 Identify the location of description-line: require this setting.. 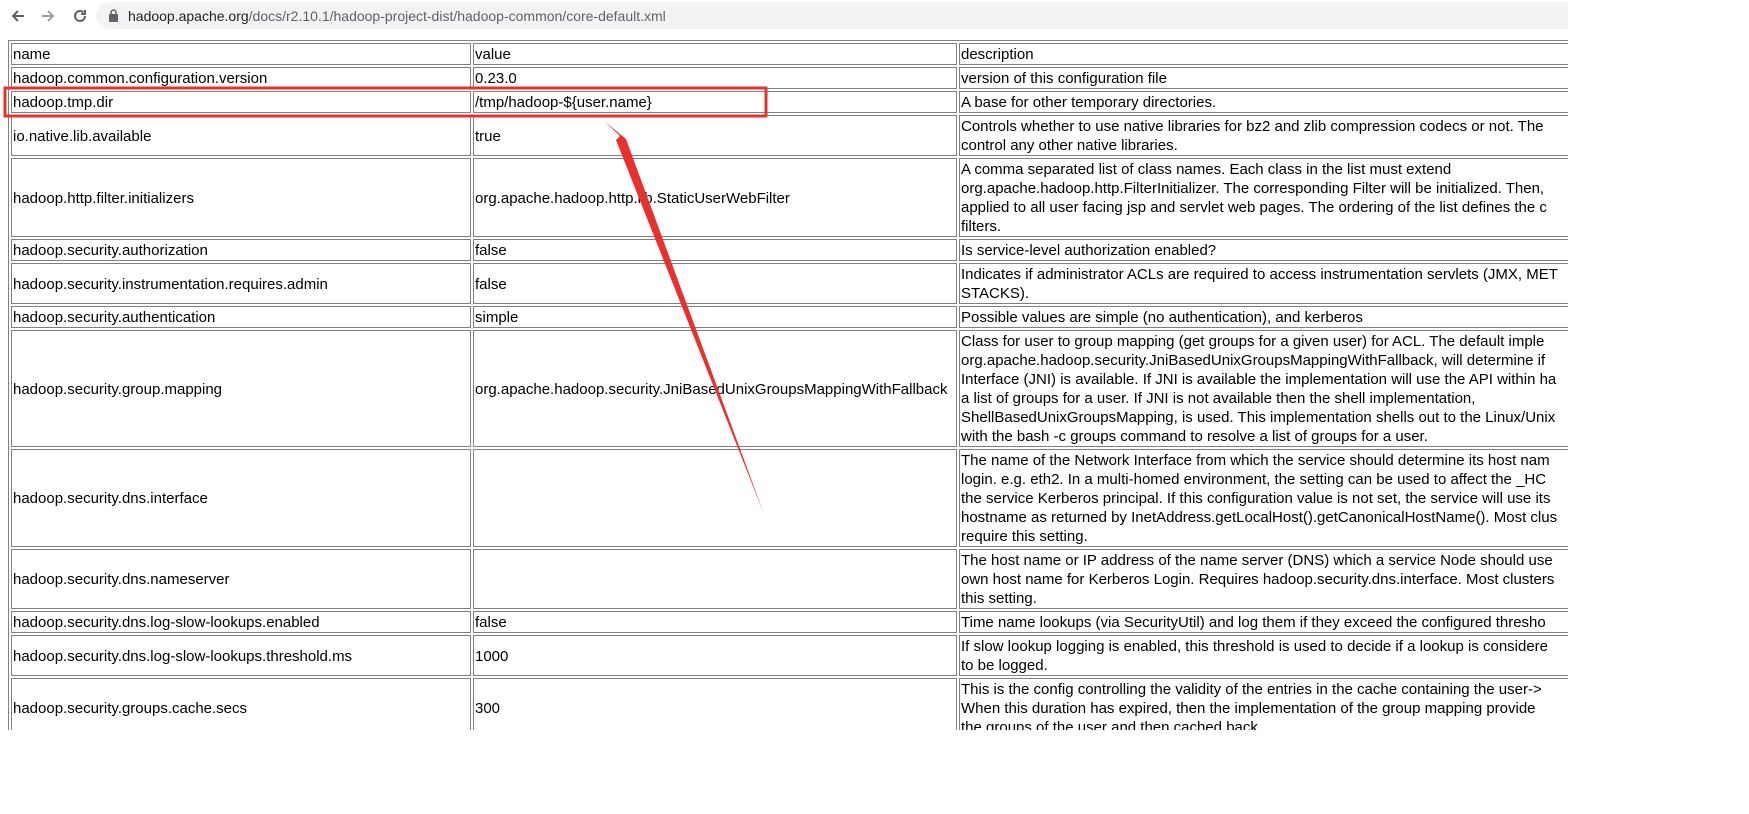
(1024, 536).